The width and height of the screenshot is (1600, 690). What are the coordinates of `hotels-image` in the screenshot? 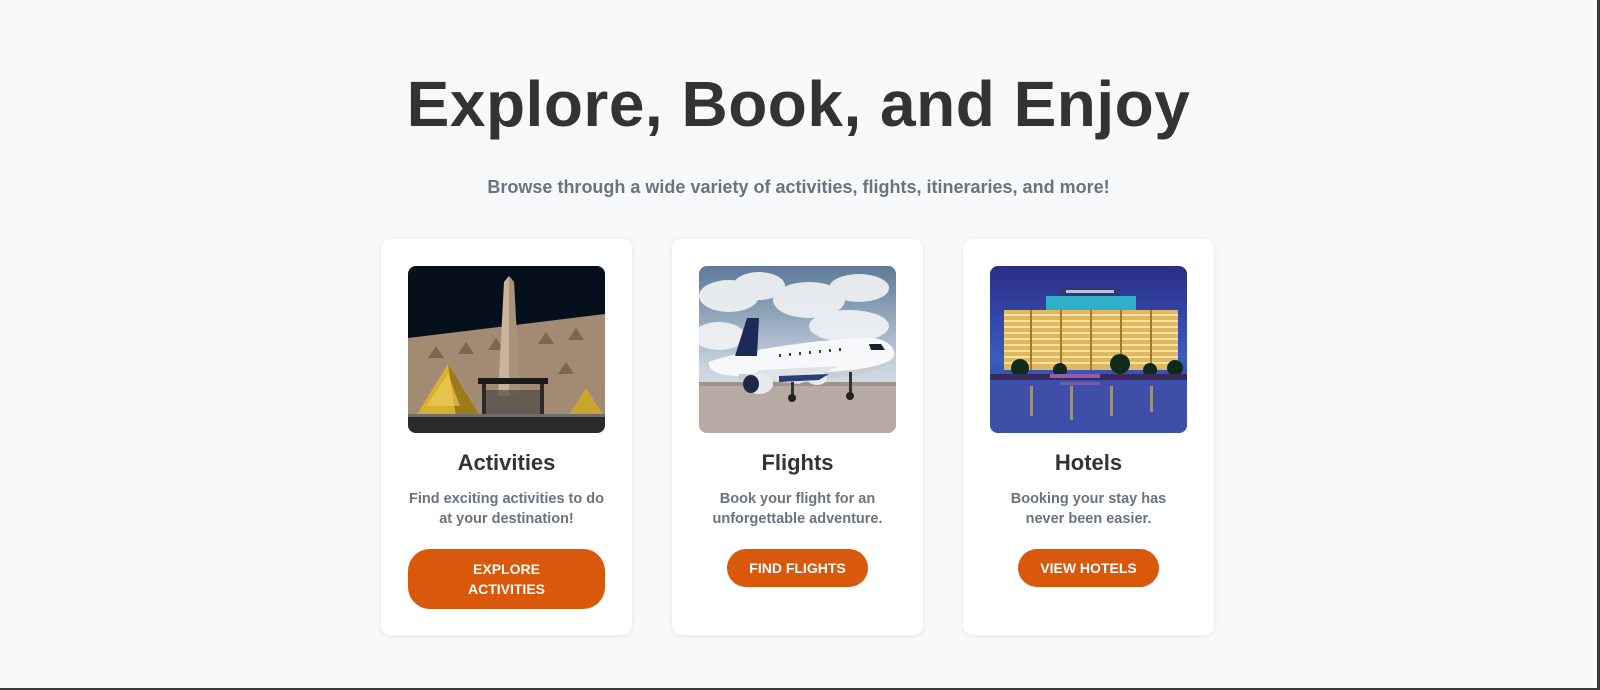 It's located at (1088, 349).